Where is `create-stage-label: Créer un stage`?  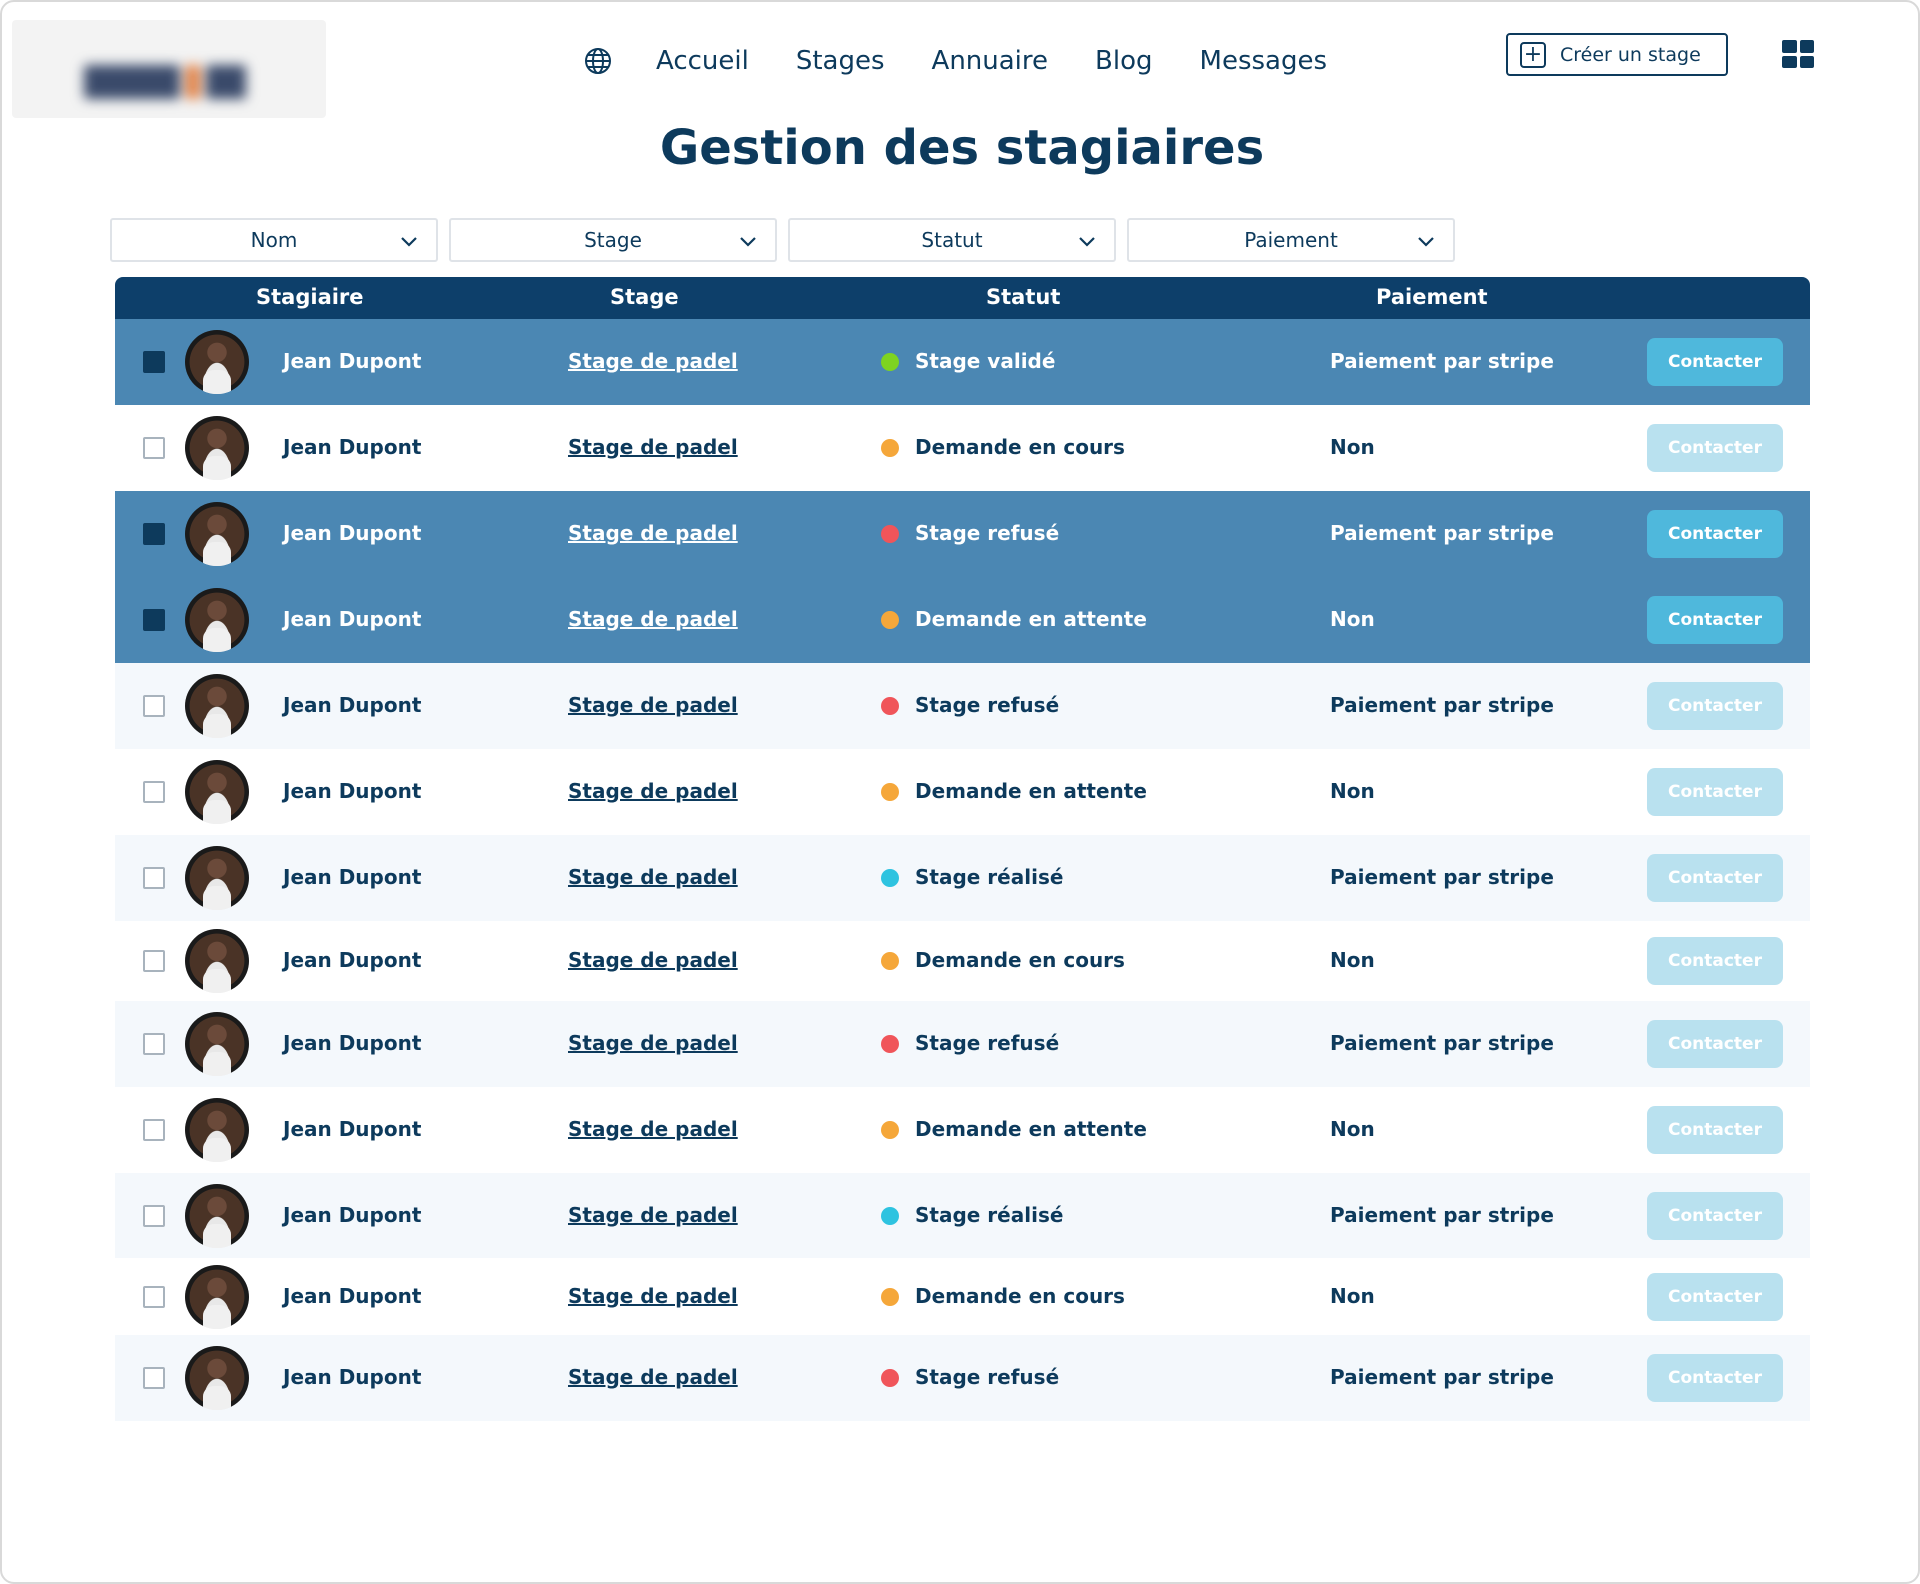
create-stage-label: Créer un stage is located at coordinates (1630, 54).